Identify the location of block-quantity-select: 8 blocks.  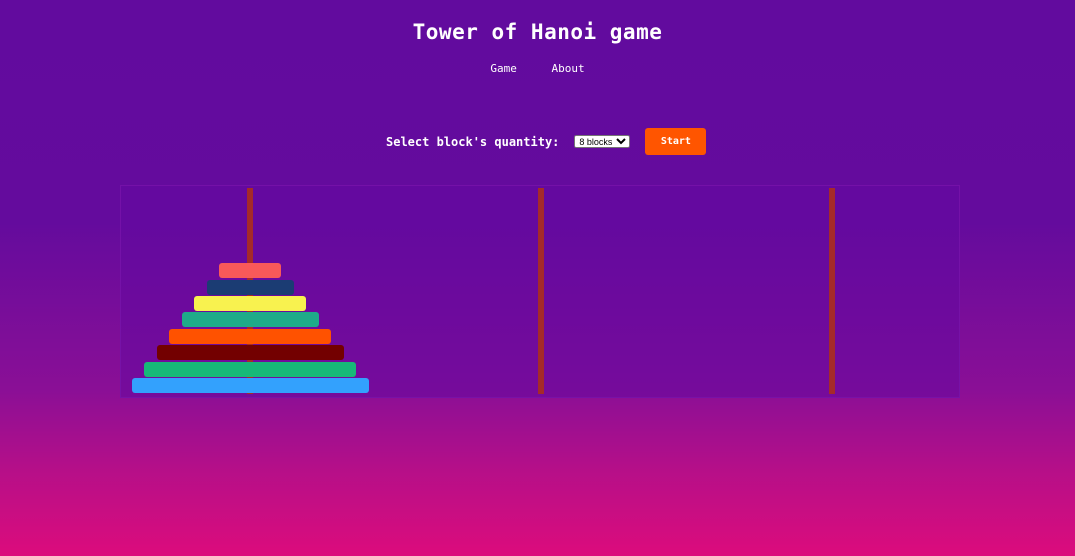
(602, 141).